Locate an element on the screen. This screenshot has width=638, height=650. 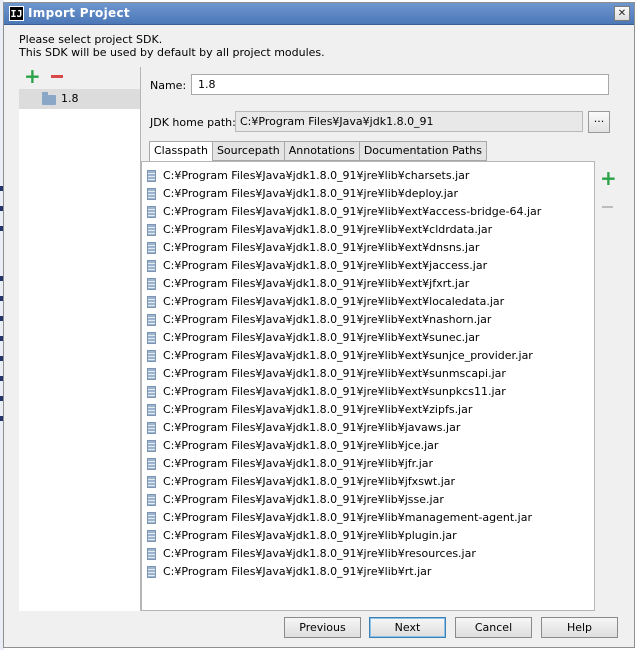
name-field is located at coordinates (400, 84).